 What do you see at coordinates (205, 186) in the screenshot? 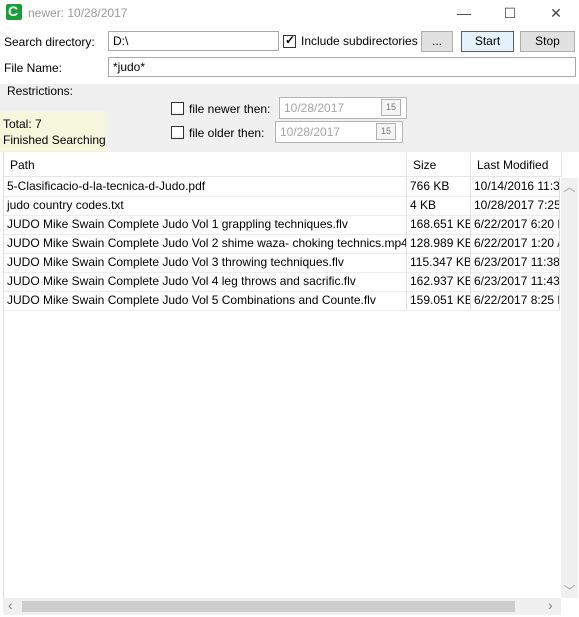
I see `cell-path: 5-Clasificacio-d-la-tecnica-d-Judo.pdf` at bounding box center [205, 186].